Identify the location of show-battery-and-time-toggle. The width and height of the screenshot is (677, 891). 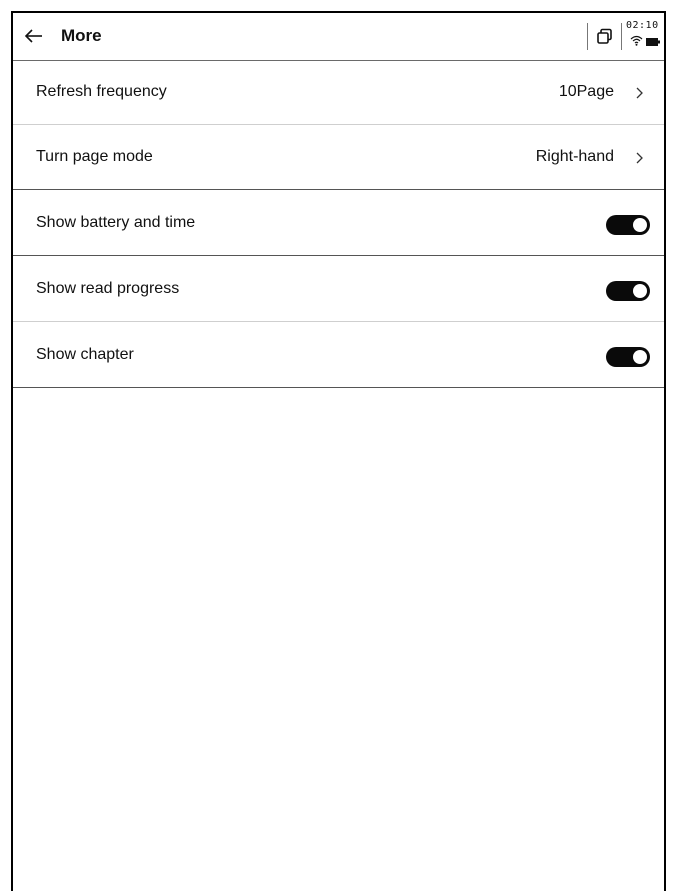
(628, 225).